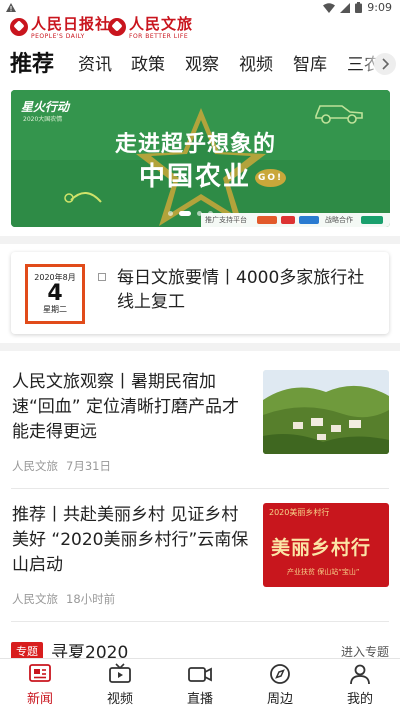 Image resolution: width=400 pixels, height=710 pixels. What do you see at coordinates (226, 220) in the screenshot?
I see `sponsor-label: 推广支持平台` at bounding box center [226, 220].